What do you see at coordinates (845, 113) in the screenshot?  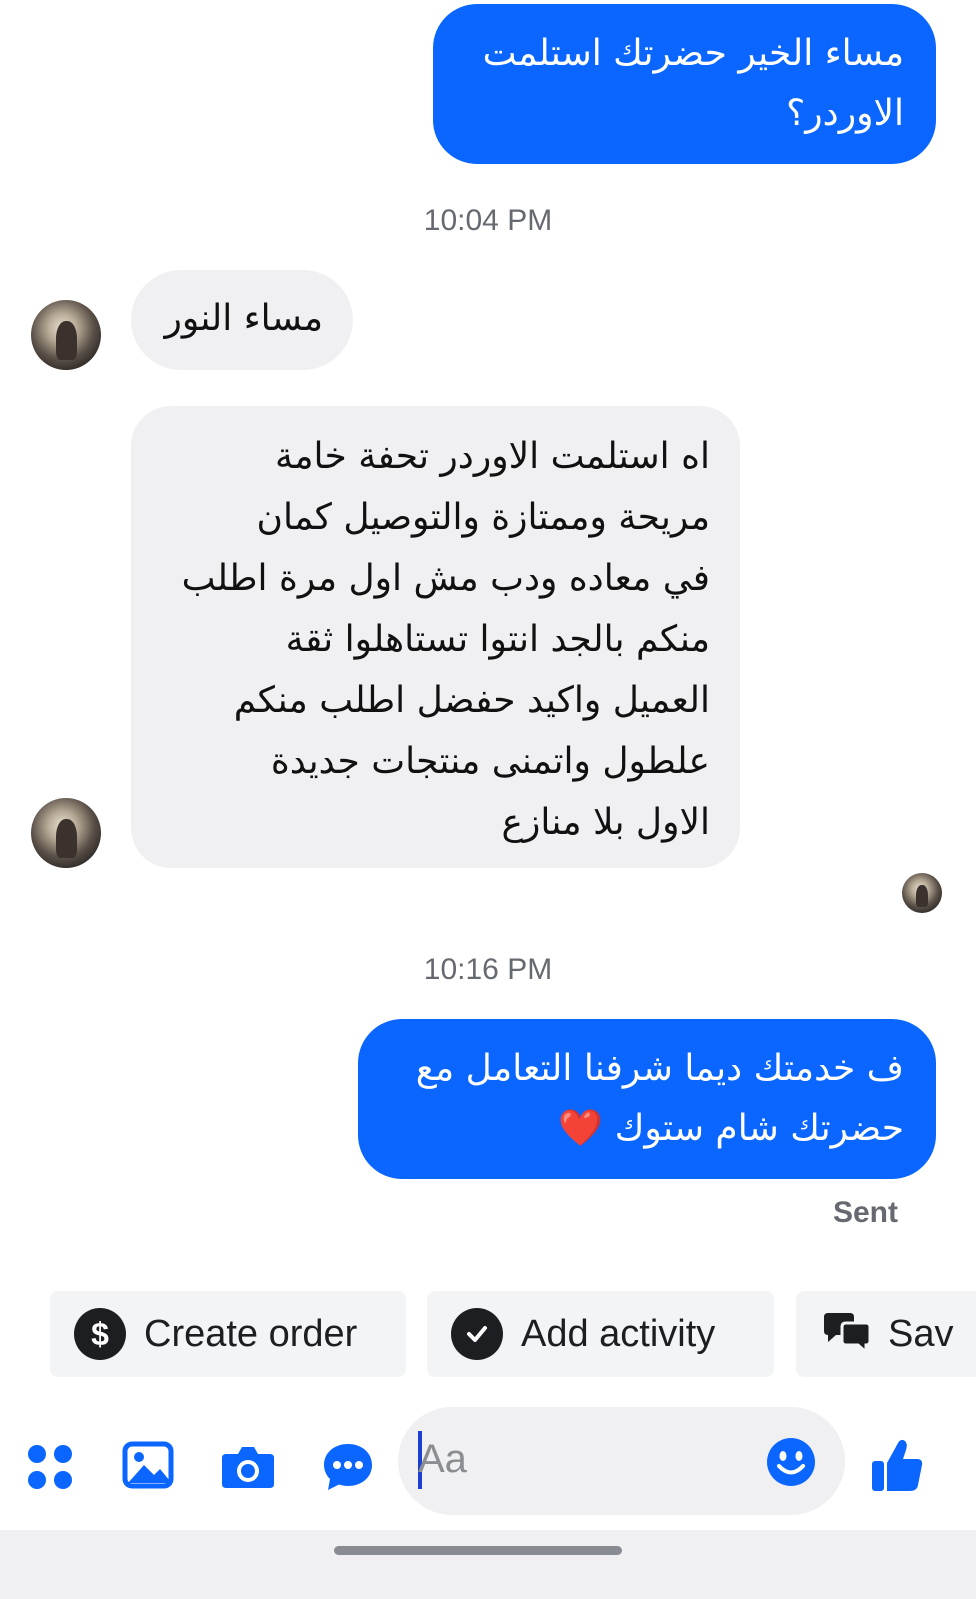 I see `message-line: الاوردر؟` at bounding box center [845, 113].